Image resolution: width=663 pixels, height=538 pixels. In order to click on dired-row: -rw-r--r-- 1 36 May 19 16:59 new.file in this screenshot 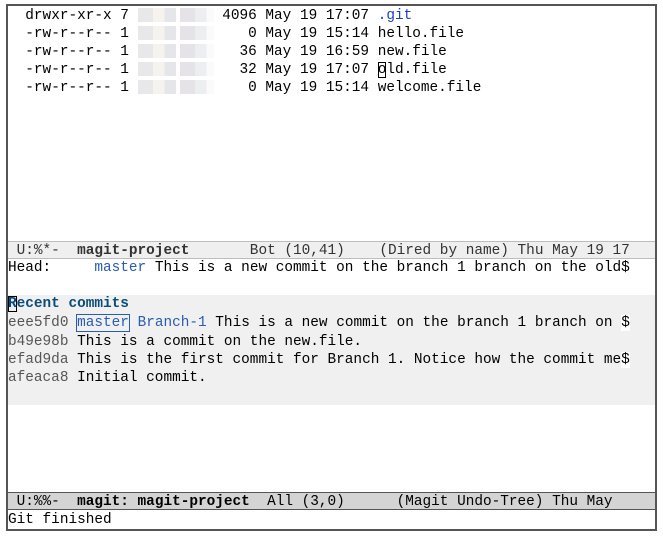, I will do `click(227, 52)`.